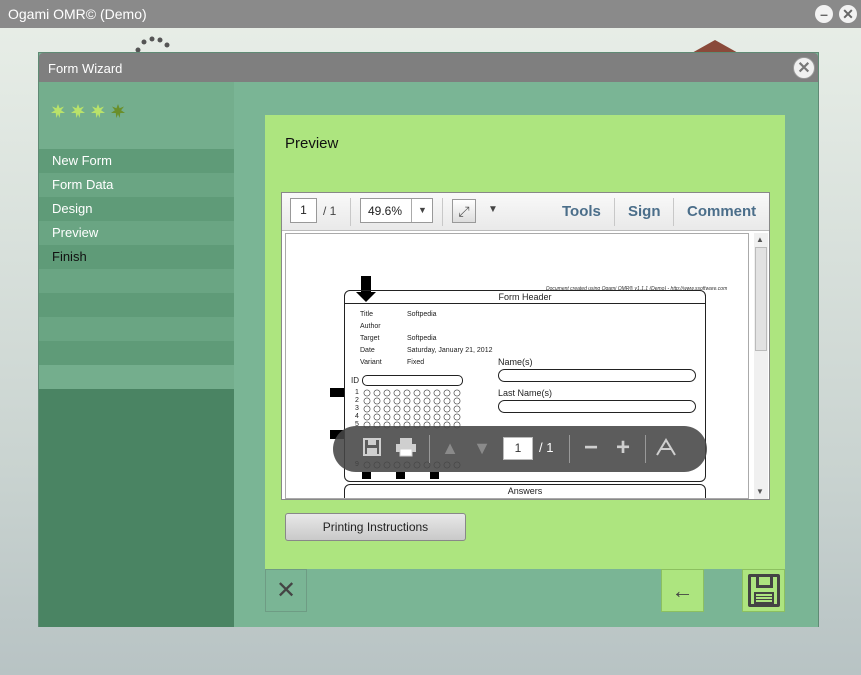  Describe the element at coordinates (357, 416) in the screenshot. I see `row-number: 4` at that location.